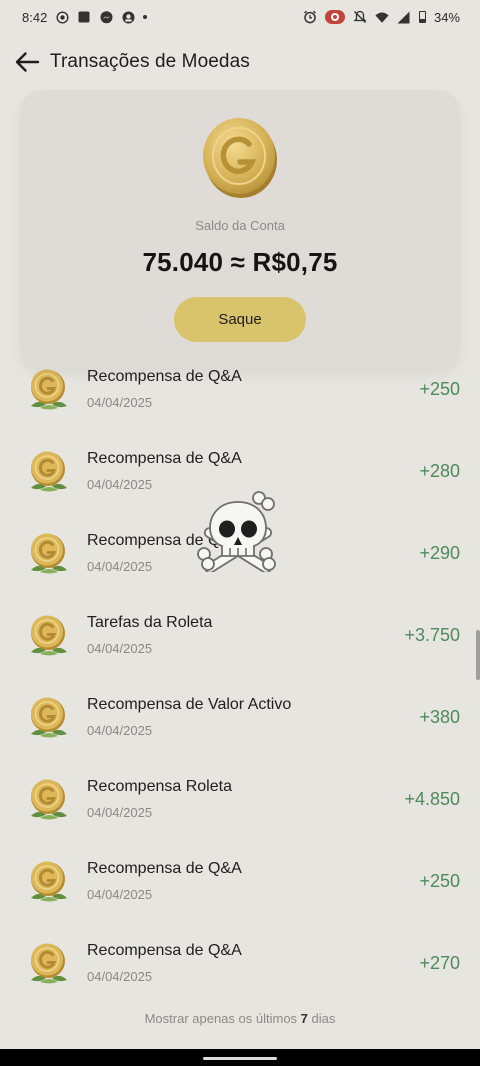  What do you see at coordinates (240, 849) in the screenshot?
I see `transaction-row: Recompensa de Q&A 04/04/2025 +250` at bounding box center [240, 849].